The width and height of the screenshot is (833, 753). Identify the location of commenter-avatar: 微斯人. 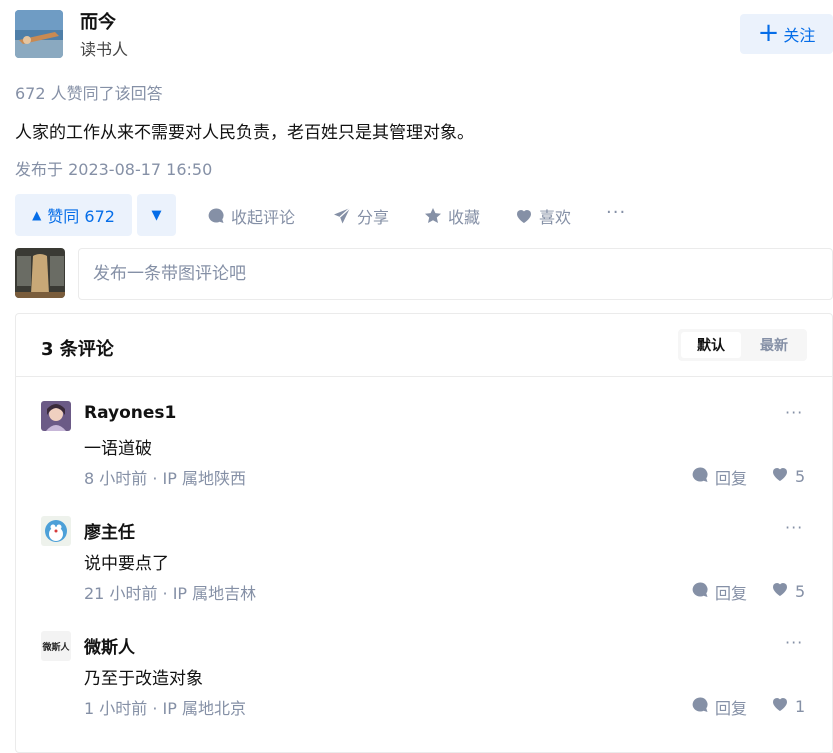
(56, 646).